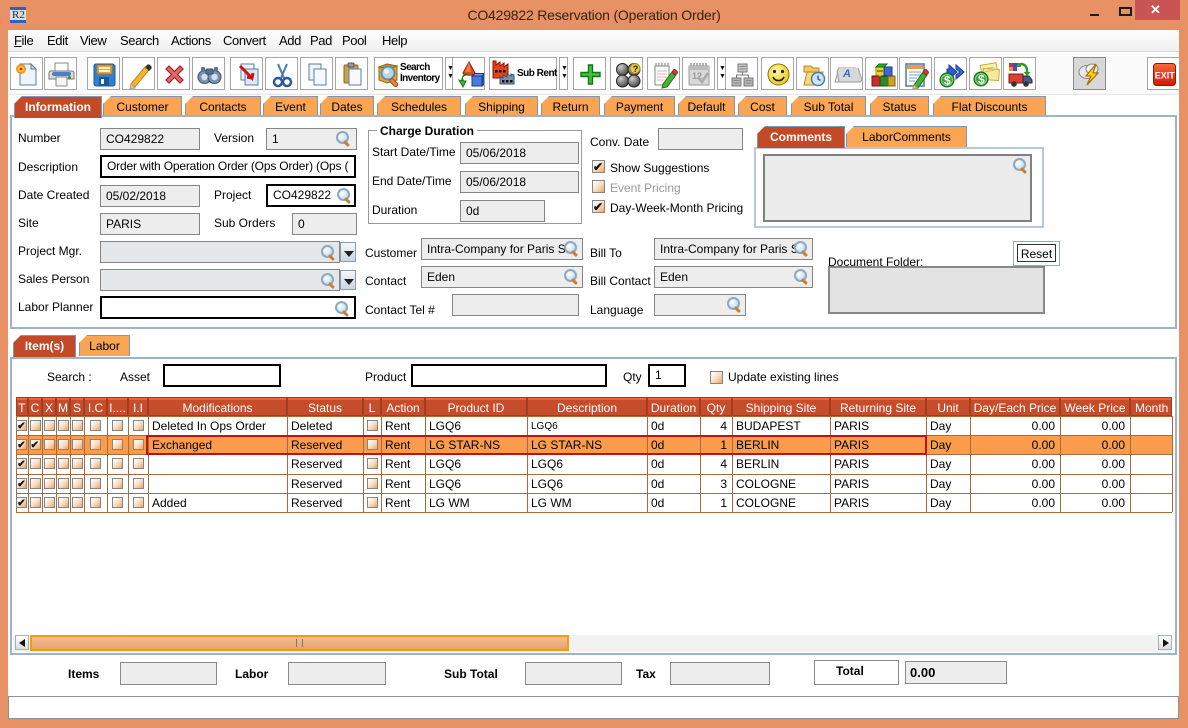 The width and height of the screenshot is (1188, 728). I want to click on svg-text: A, so click(846, 74).